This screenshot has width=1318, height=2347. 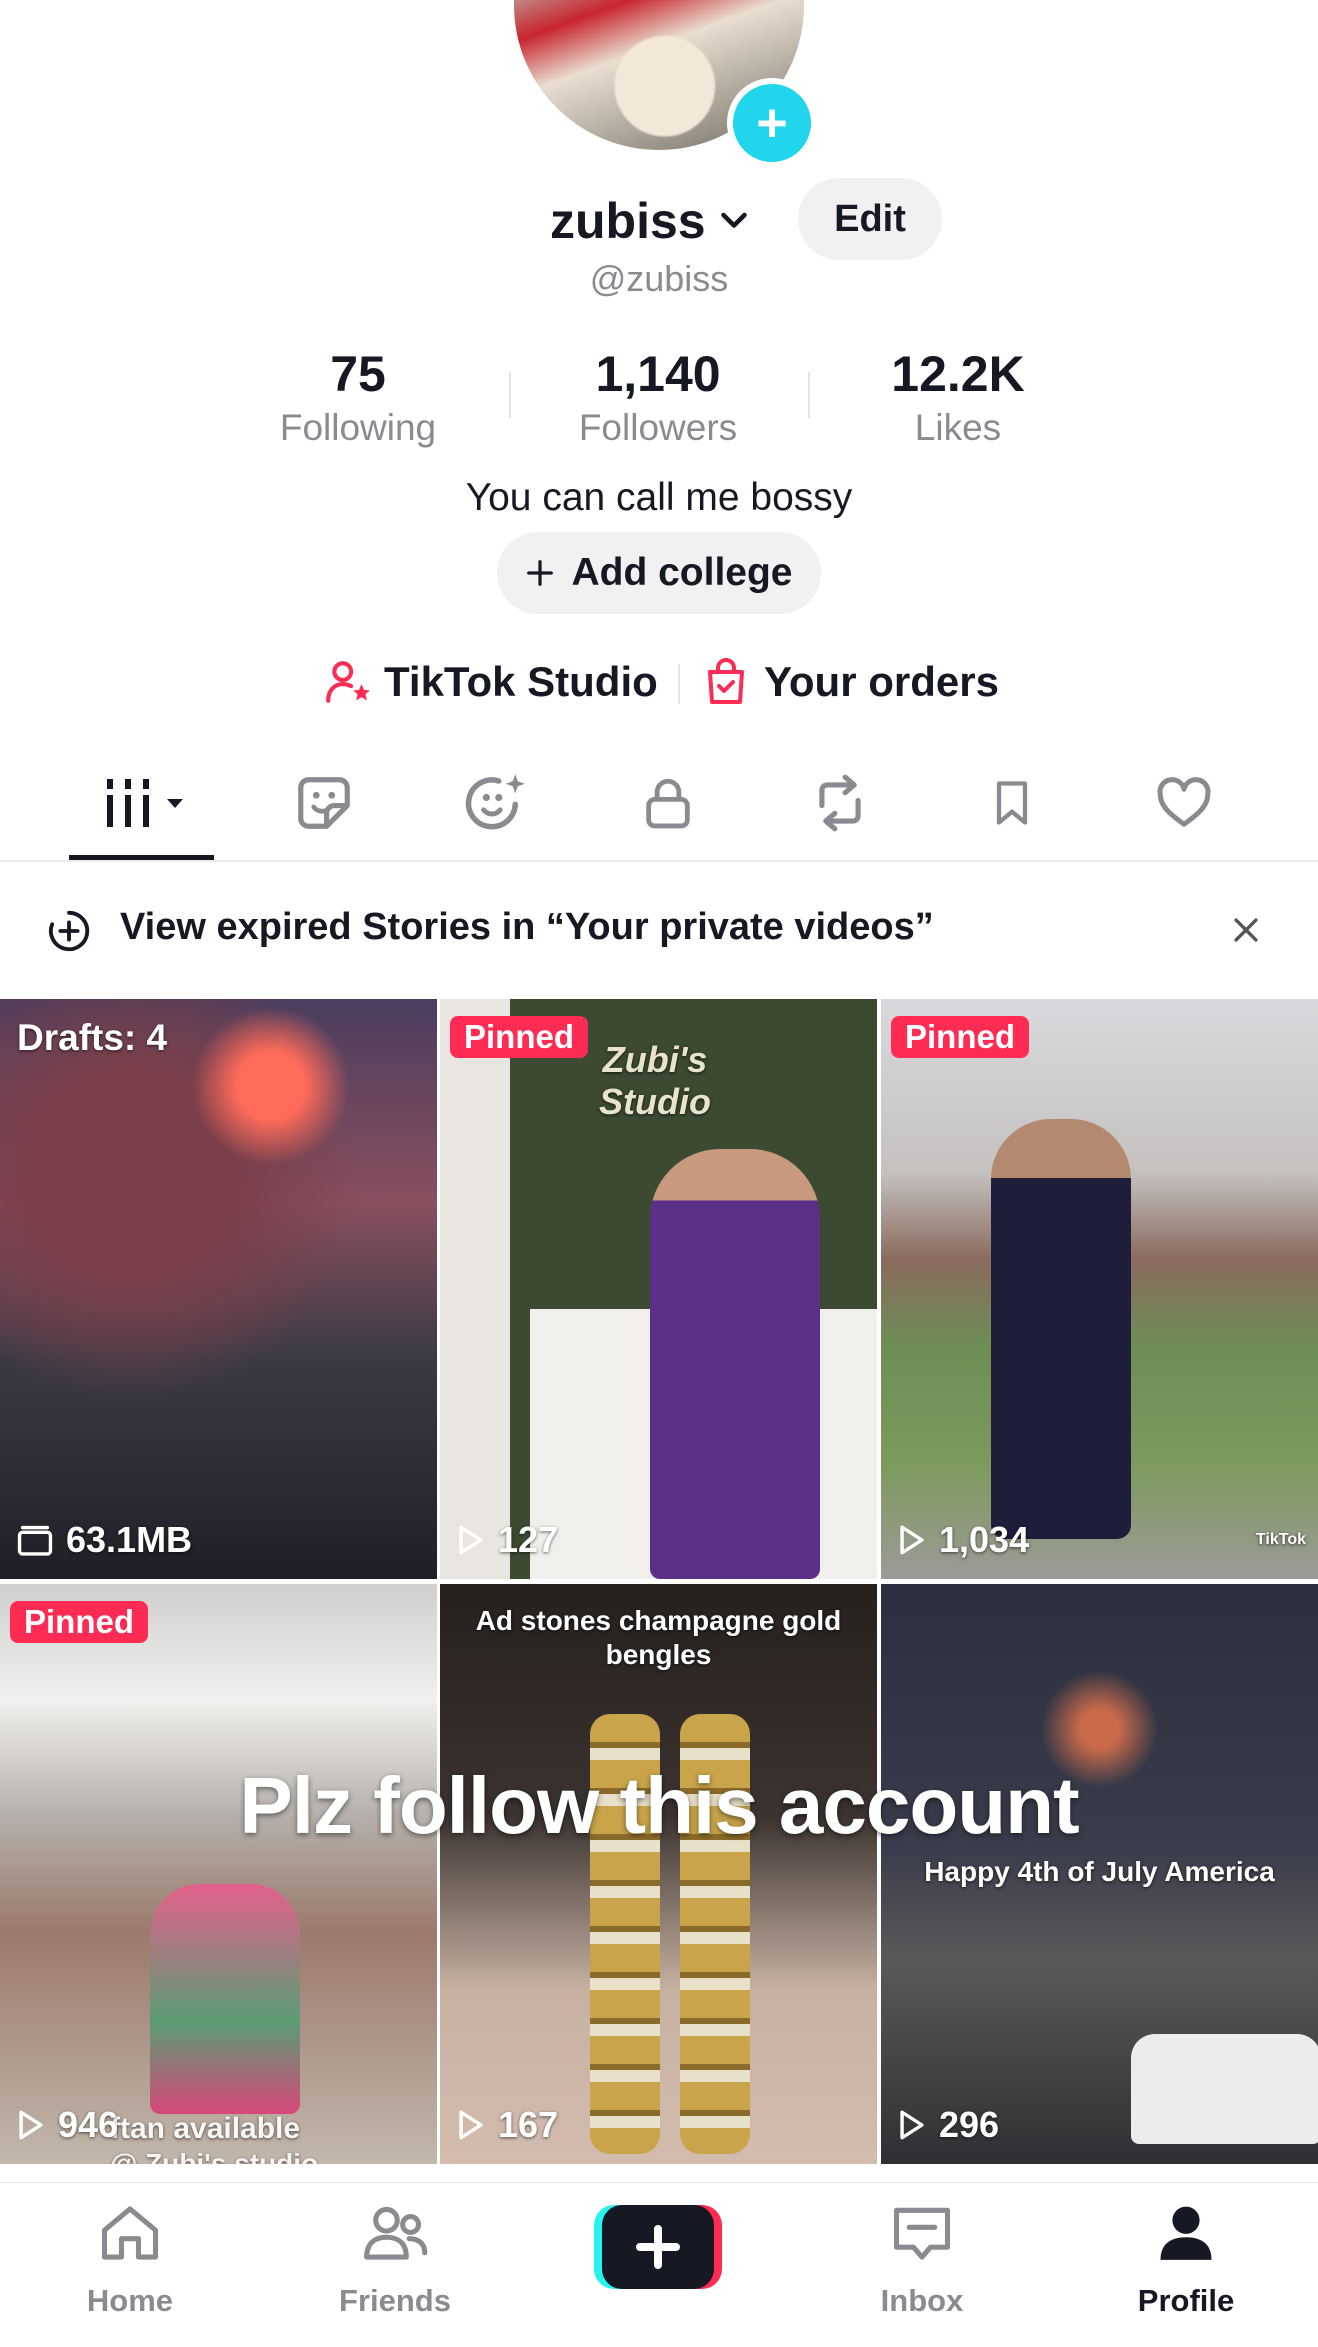 I want to click on links-divider, so click(x=679, y=684).